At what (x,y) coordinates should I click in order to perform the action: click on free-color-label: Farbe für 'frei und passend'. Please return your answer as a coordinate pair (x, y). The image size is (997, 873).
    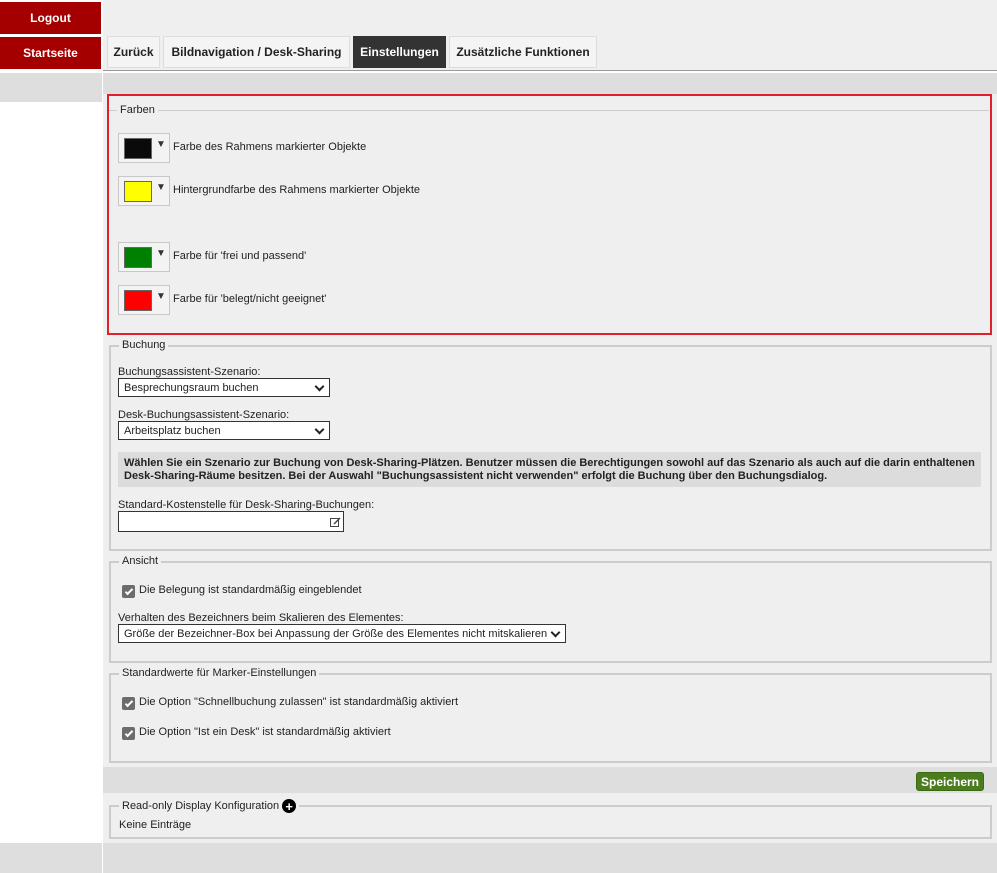
    Looking at the image, I should click on (240, 256).